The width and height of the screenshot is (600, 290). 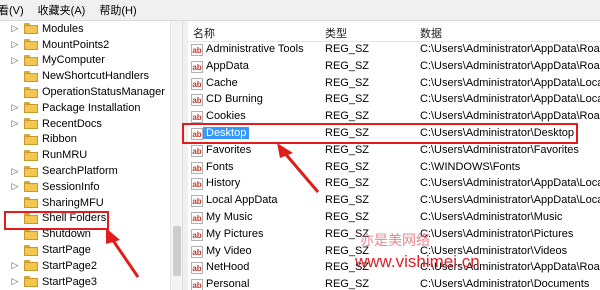 I want to click on watermark-chinese: 亦是美网络, so click(x=395, y=241).